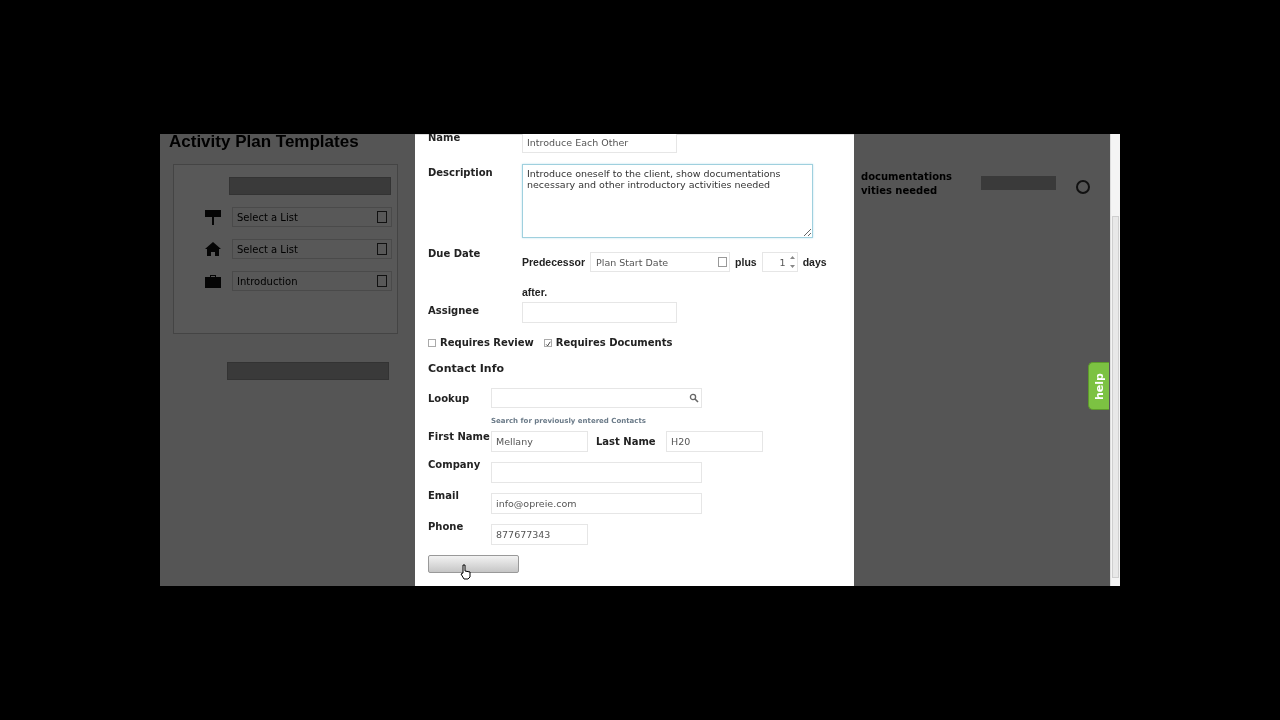  I want to click on field-label: Predecessor, so click(554, 262).